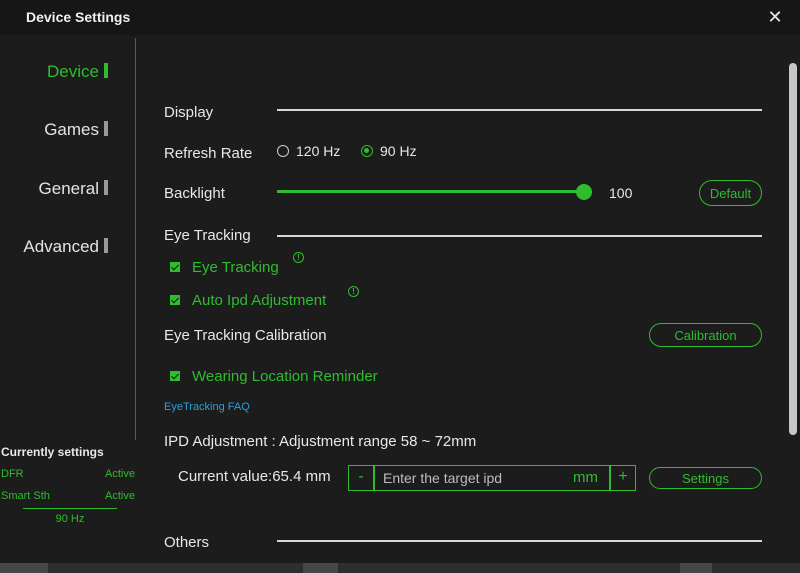  I want to click on active-indicator, so click(106, 70).